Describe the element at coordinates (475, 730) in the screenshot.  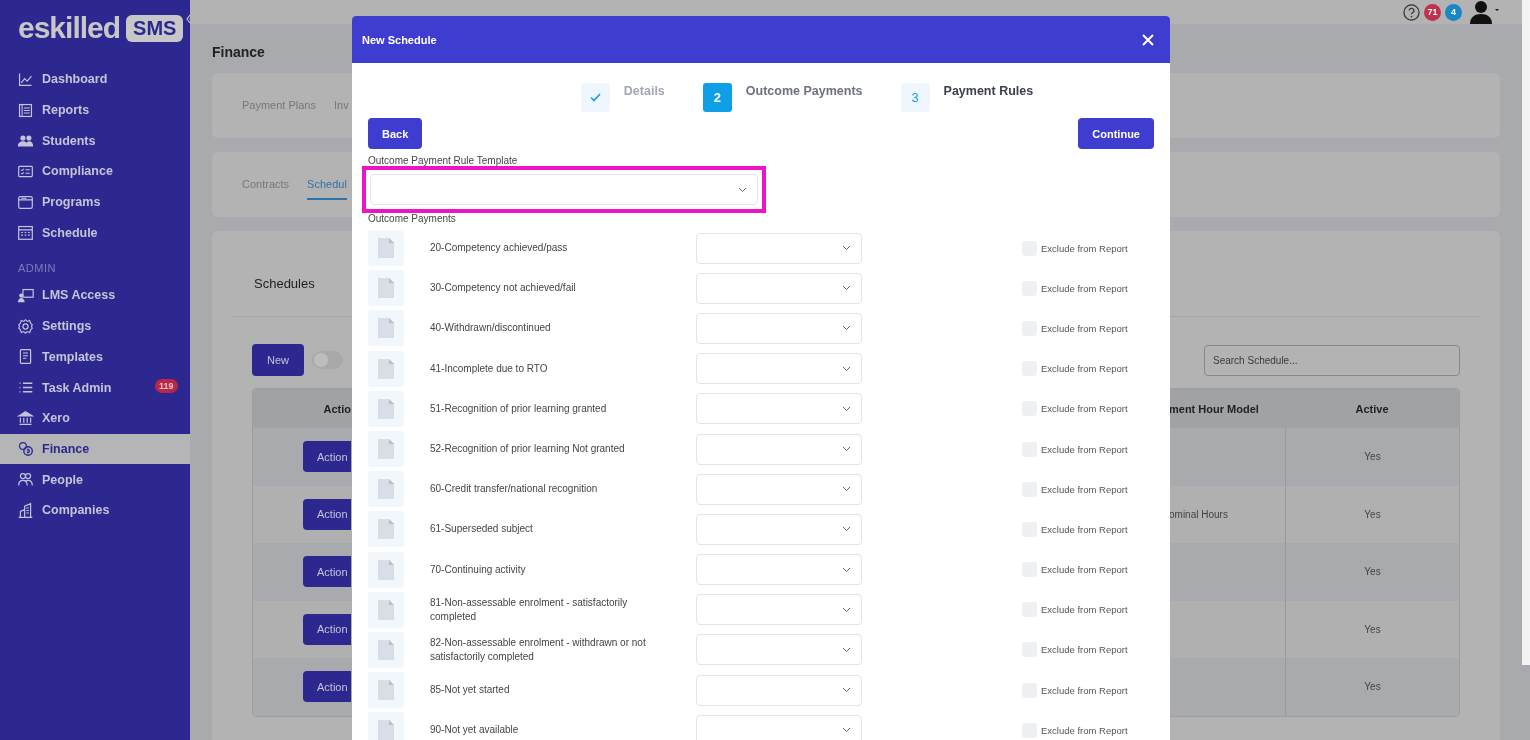
I see `outcome-label: 90-Not yet available` at that location.